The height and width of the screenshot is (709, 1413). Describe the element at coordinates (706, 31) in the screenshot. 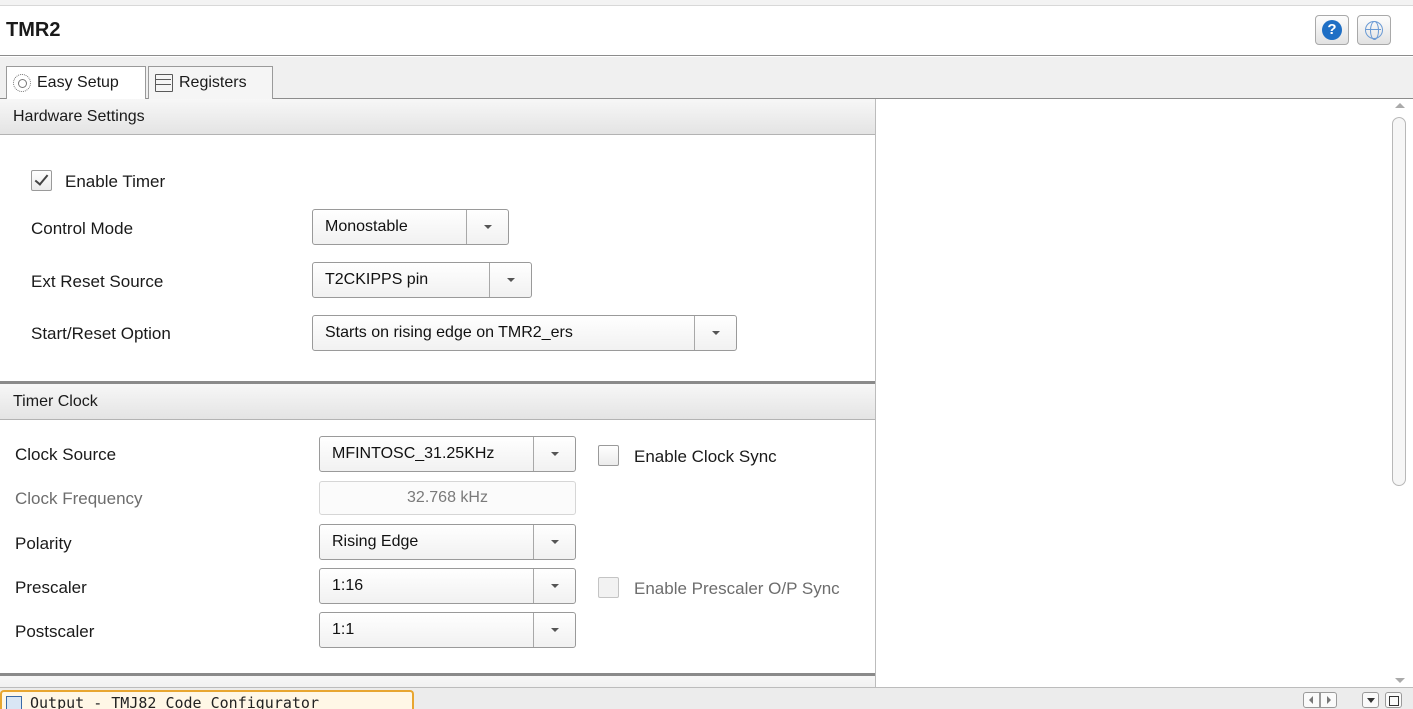

I see `title-bar: TMR2 ?` at that location.